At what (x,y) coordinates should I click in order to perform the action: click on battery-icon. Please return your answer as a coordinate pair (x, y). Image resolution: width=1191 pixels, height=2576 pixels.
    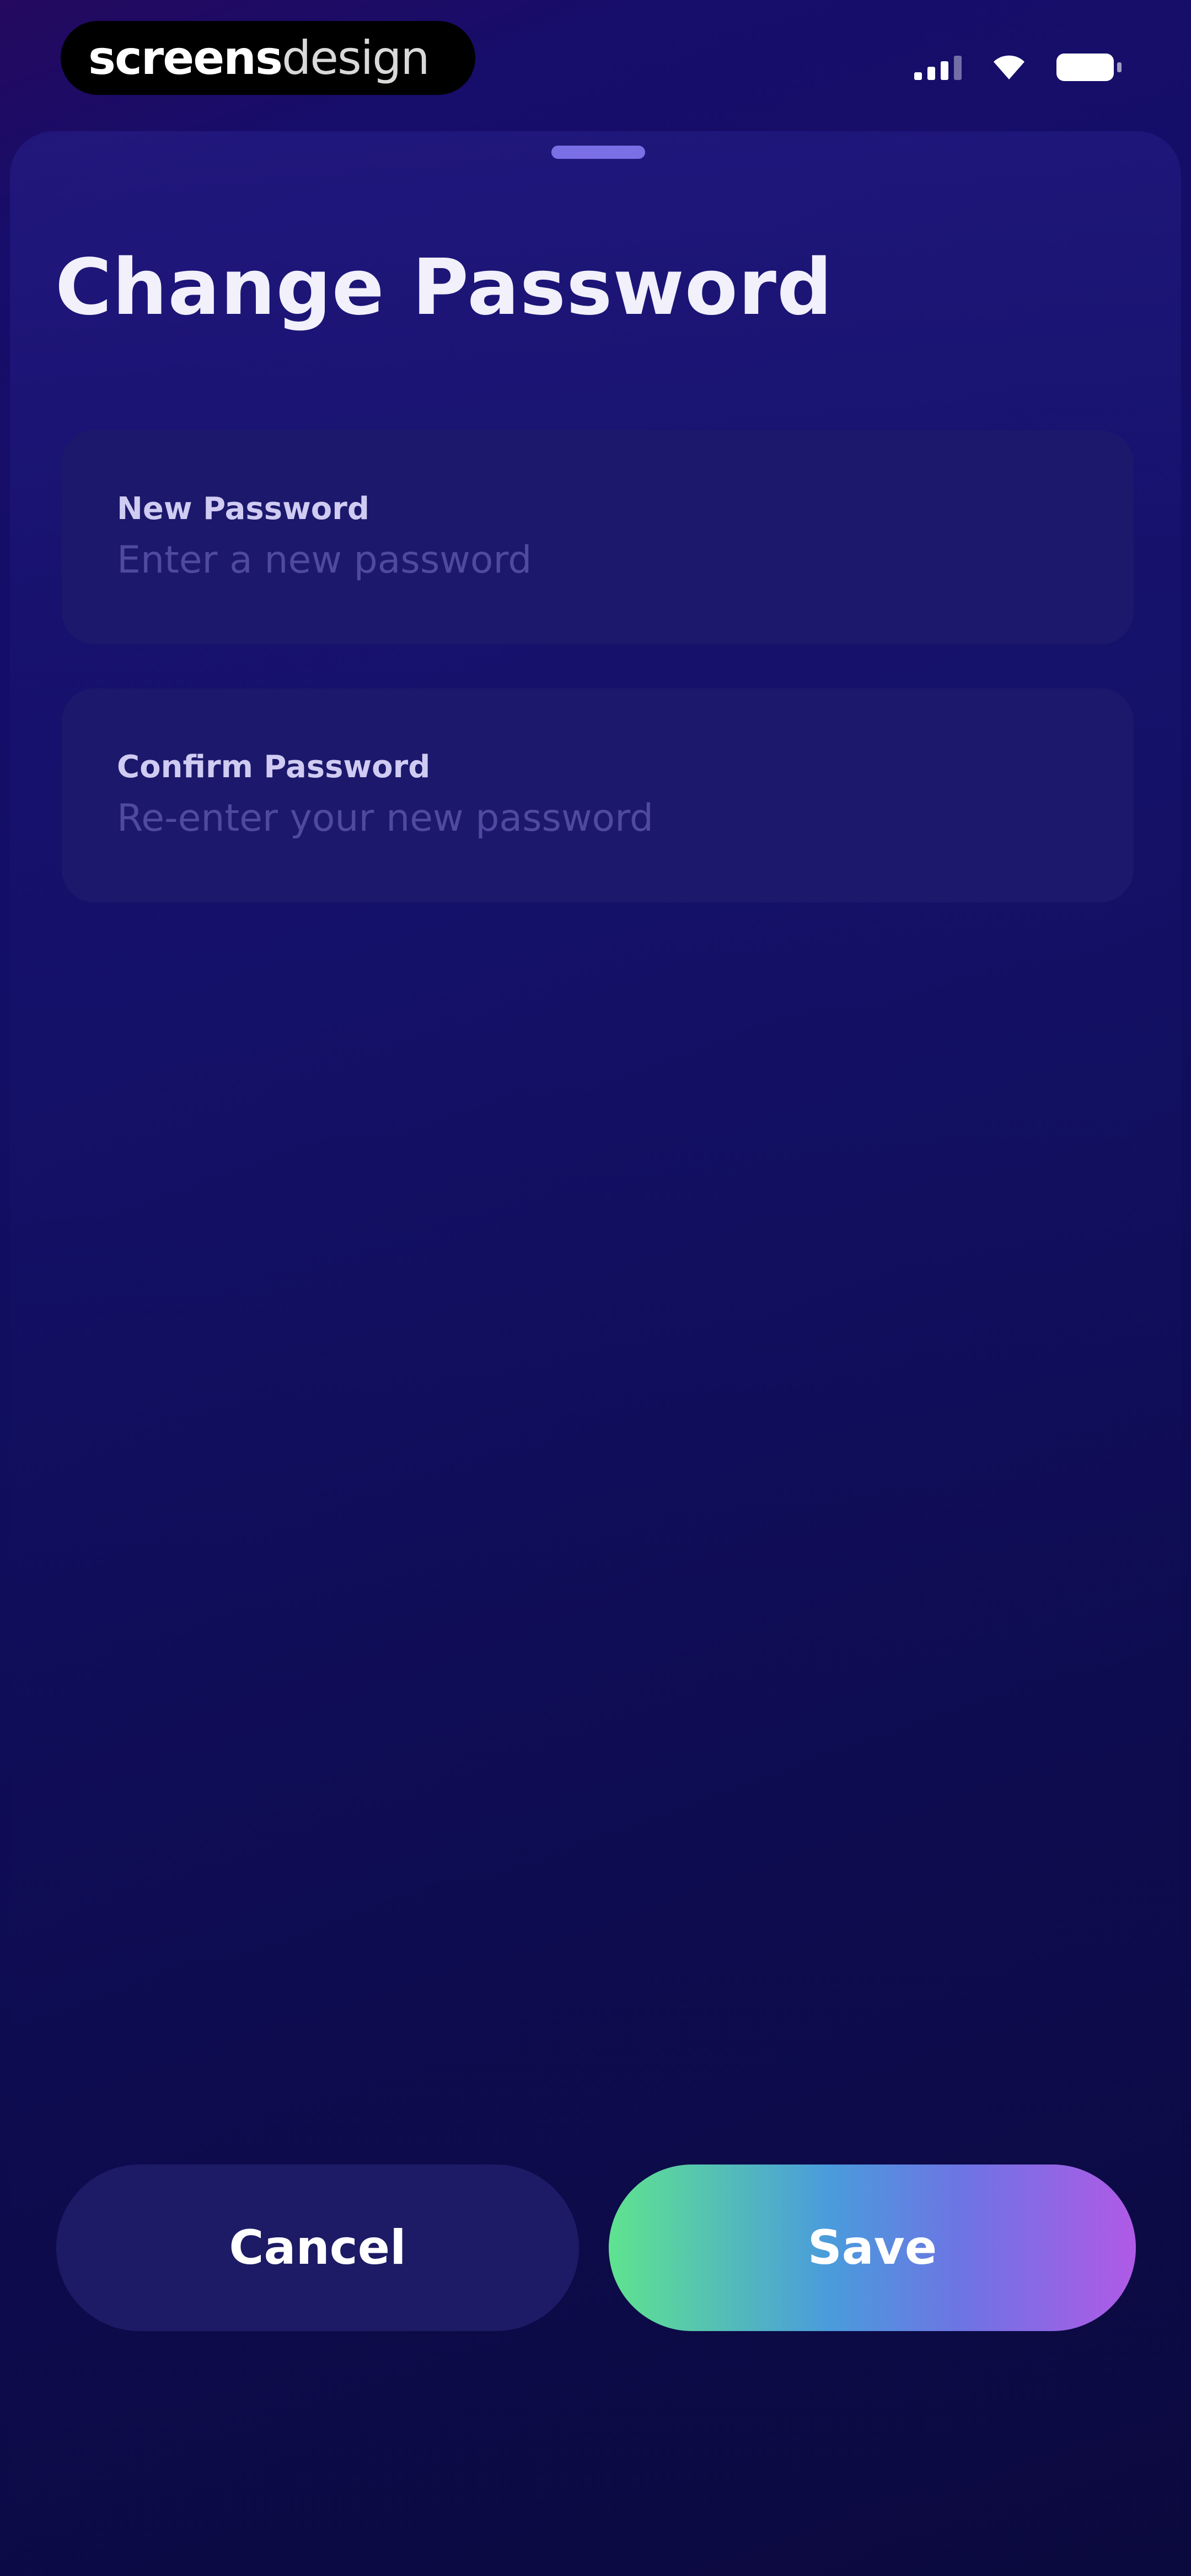
    Looking at the image, I should click on (1089, 67).